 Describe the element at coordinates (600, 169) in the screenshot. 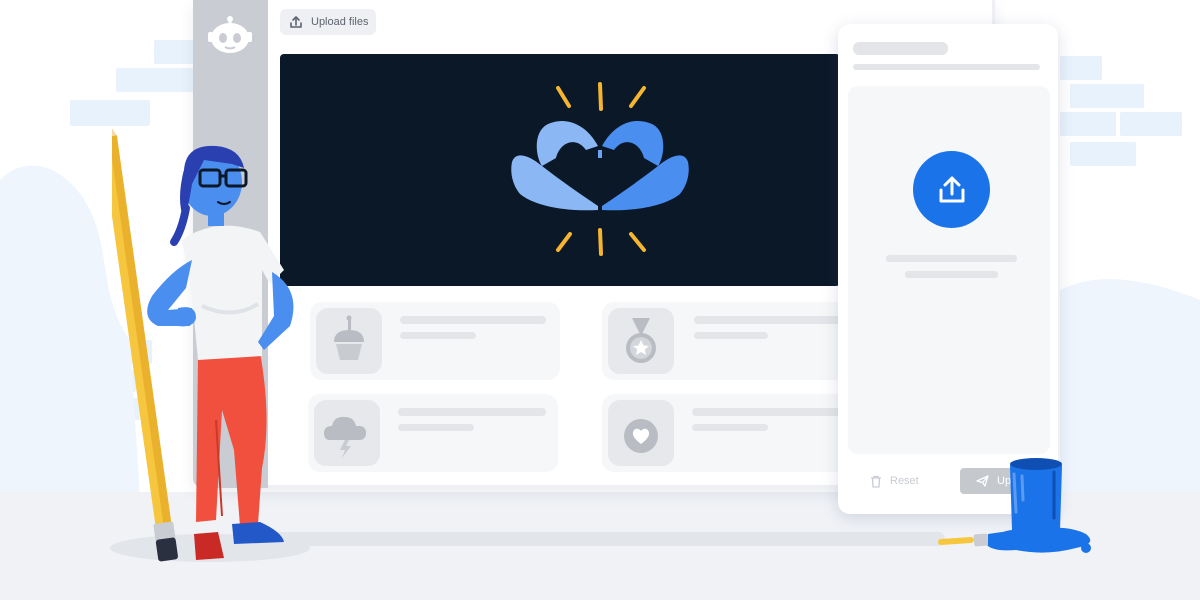

I see `heart-hands-icon` at that location.